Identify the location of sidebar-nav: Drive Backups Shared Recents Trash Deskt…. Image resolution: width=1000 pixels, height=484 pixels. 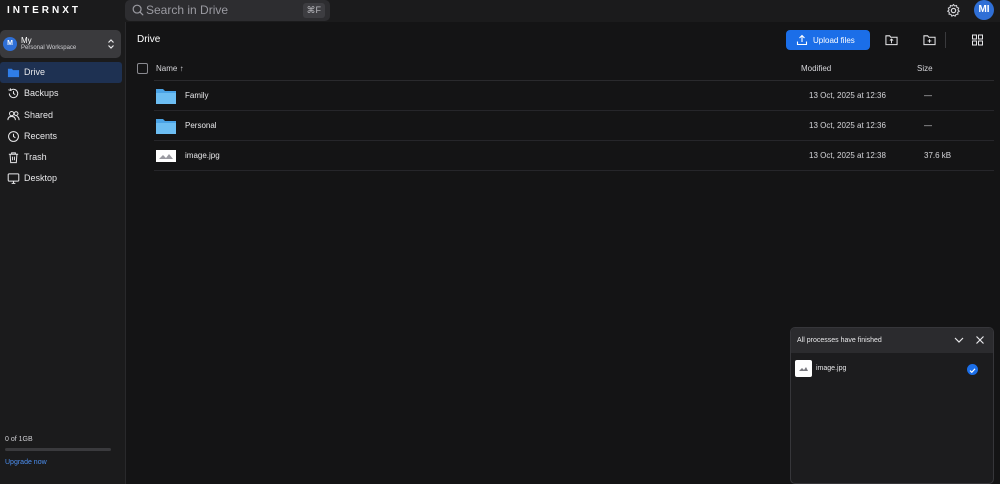
(61, 126).